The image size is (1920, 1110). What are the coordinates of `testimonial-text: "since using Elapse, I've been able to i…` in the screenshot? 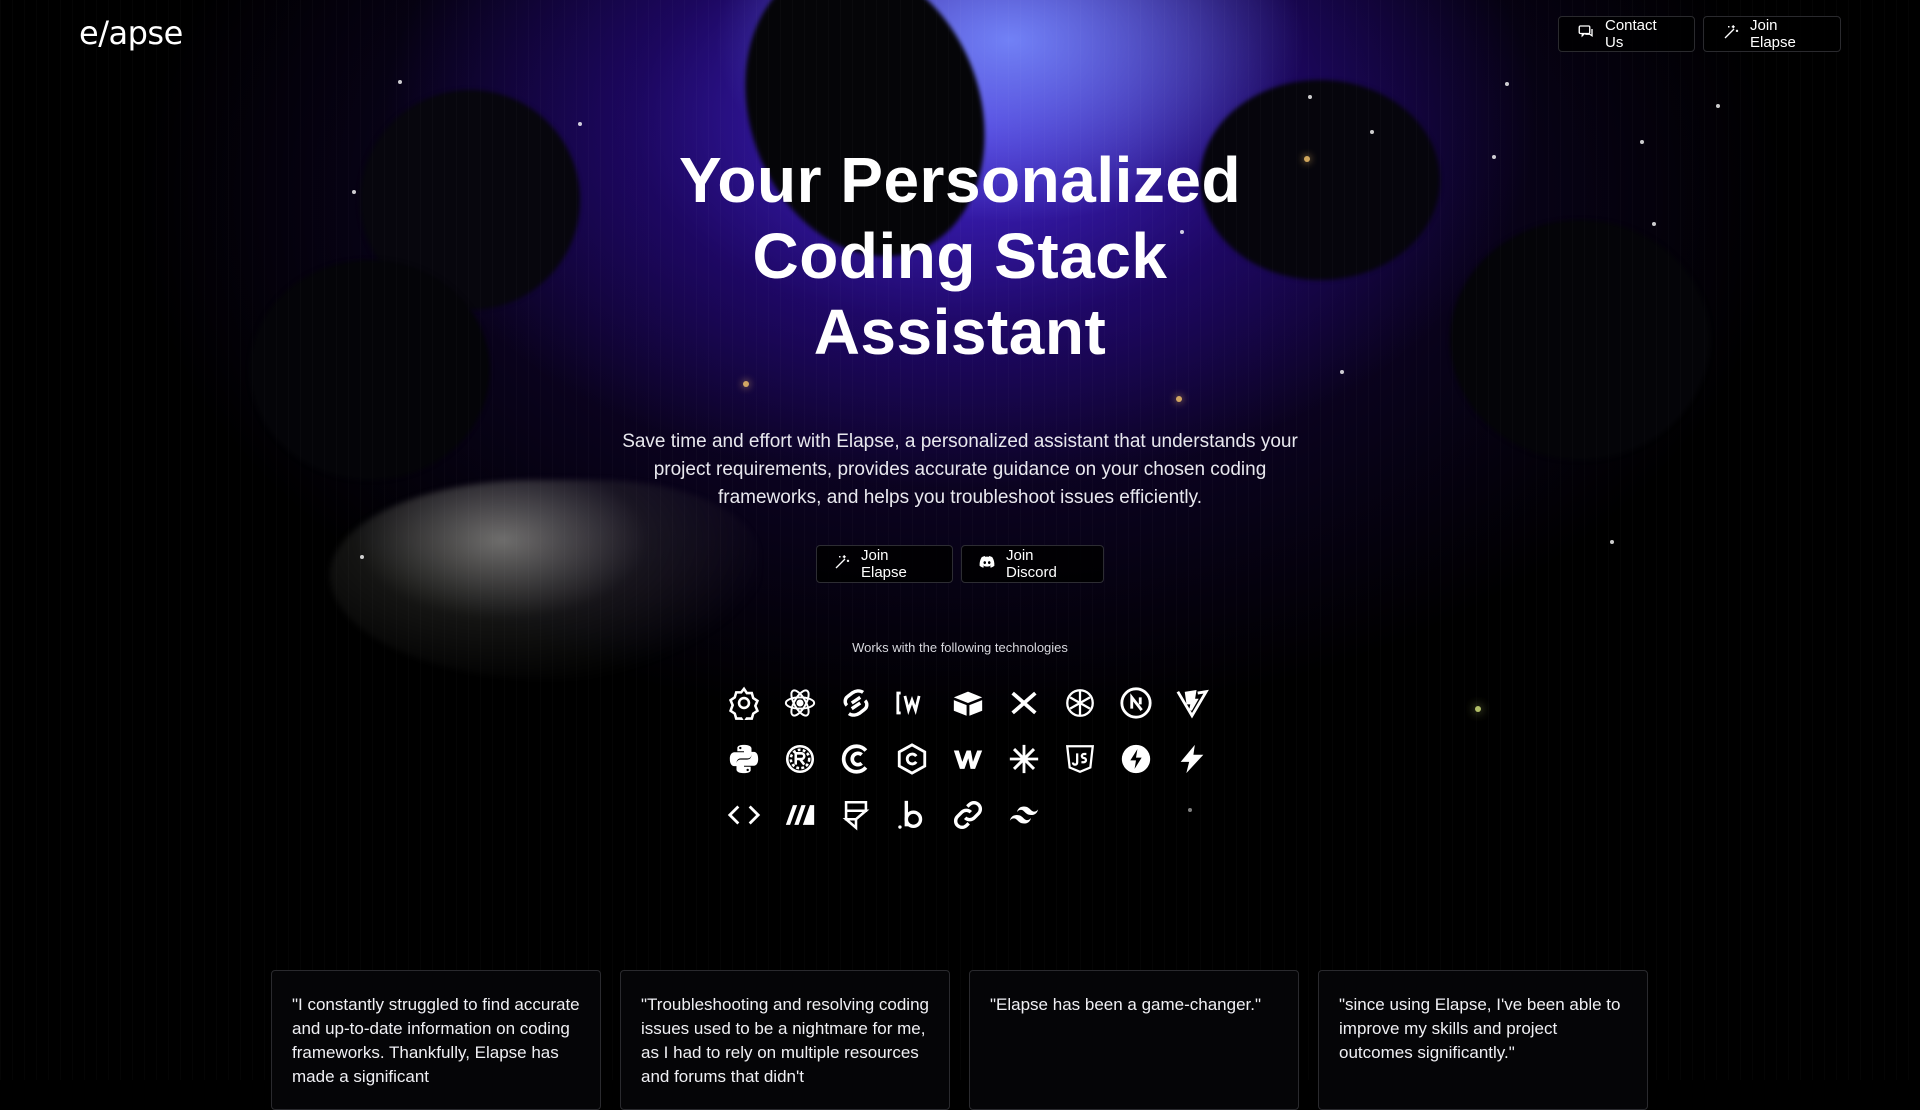 It's located at (1480, 1028).